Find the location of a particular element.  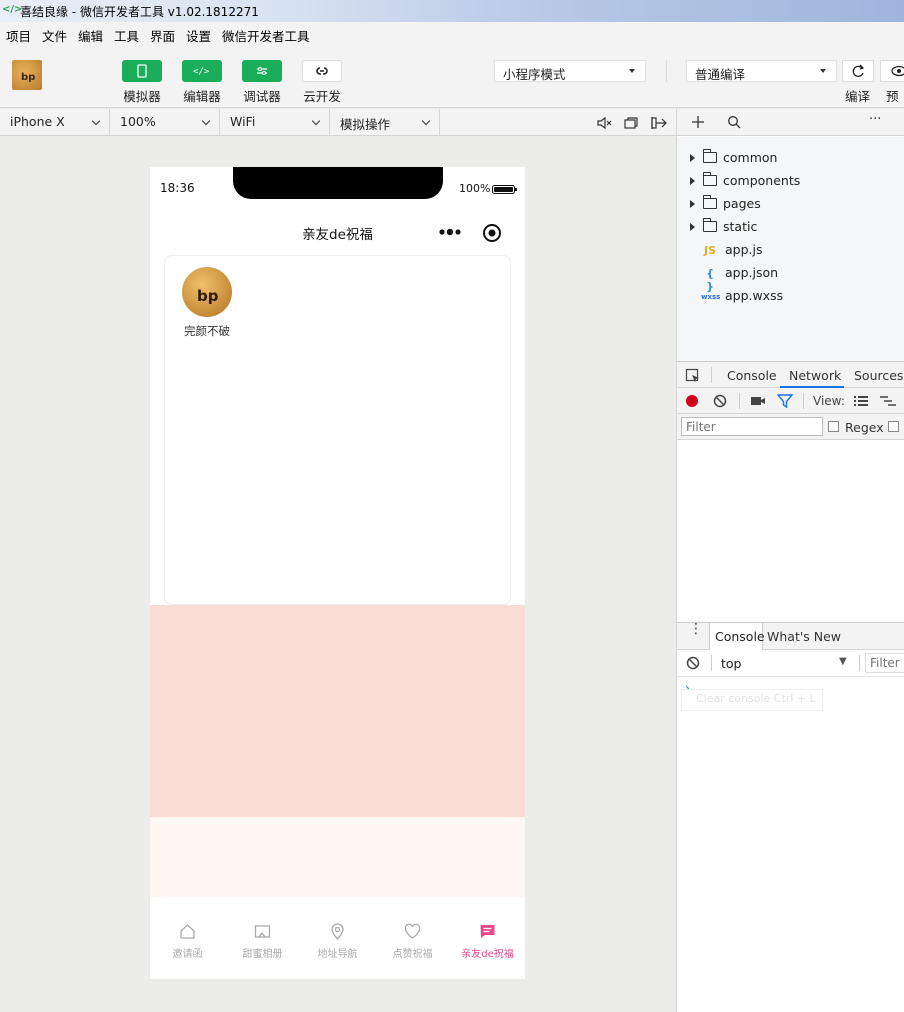

menu-edit: 编辑 is located at coordinates (90, 35).